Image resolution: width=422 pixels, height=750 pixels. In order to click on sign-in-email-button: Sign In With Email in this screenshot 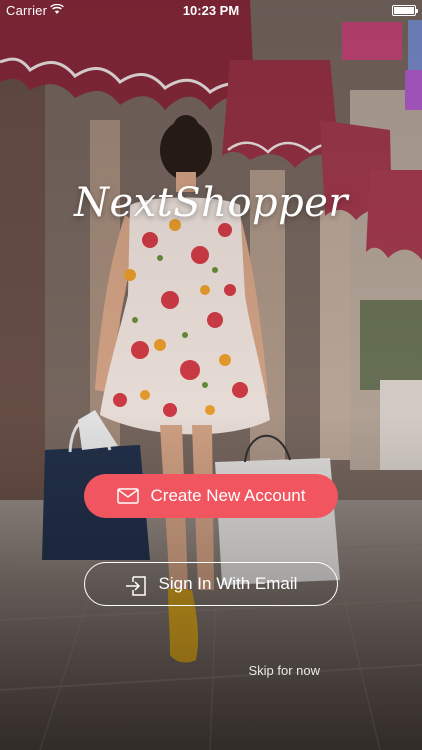, I will do `click(211, 584)`.